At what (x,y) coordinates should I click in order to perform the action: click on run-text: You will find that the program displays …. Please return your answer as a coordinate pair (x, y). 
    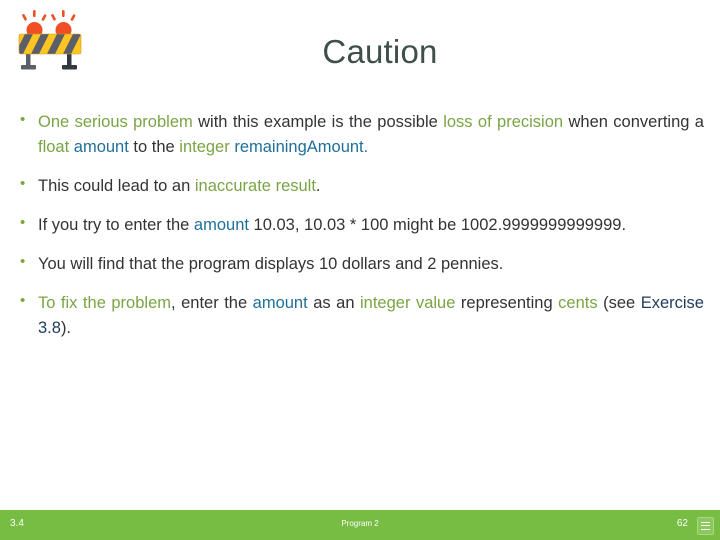
    Looking at the image, I should click on (271, 264).